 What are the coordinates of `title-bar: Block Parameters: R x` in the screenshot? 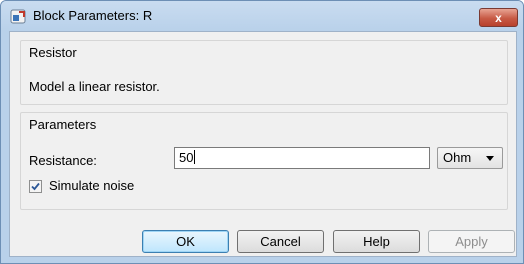 It's located at (262, 16).